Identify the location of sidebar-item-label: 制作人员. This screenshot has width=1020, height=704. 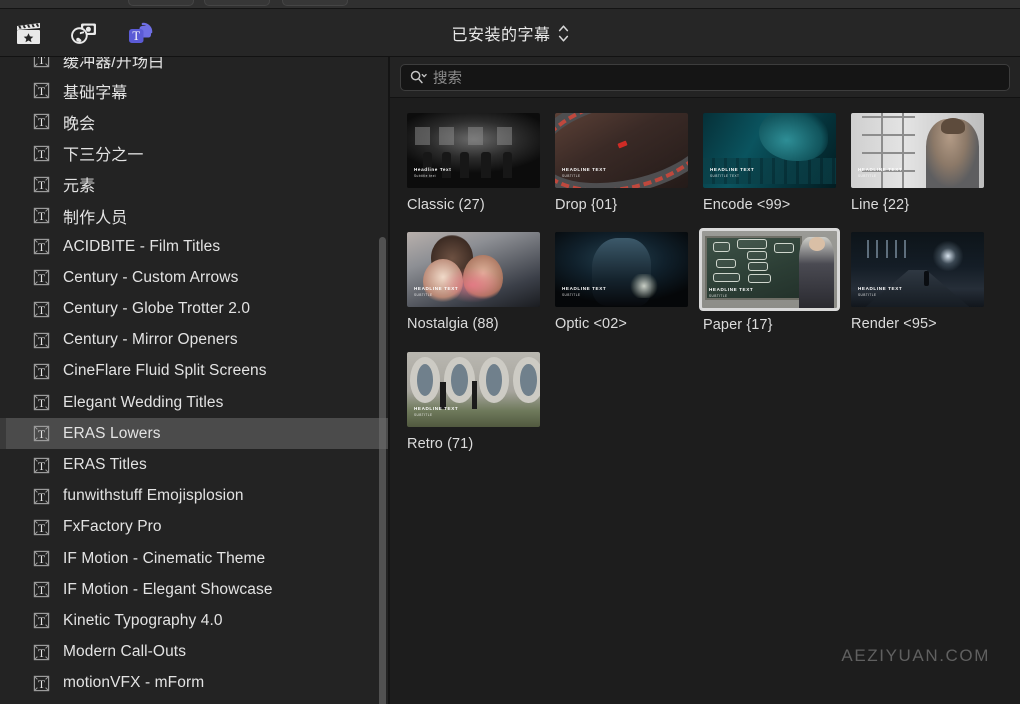
(95, 218).